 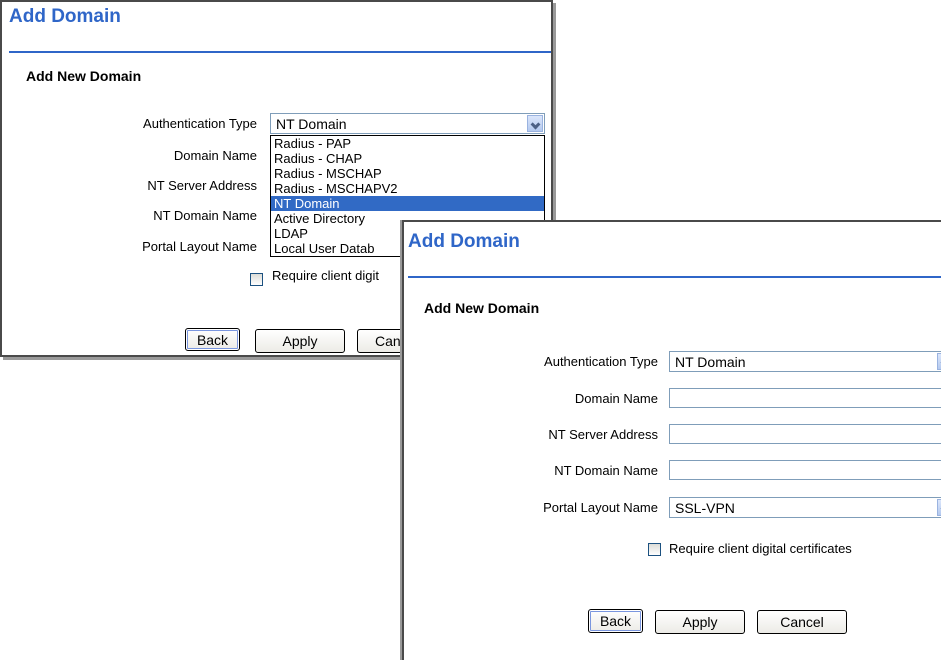 What do you see at coordinates (805, 434) in the screenshot?
I see `nt-server-input` at bounding box center [805, 434].